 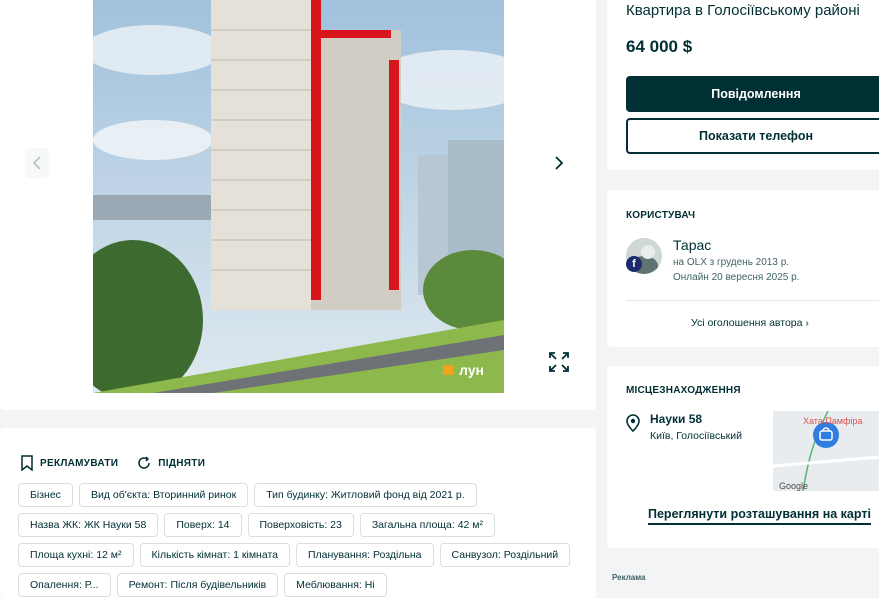 I want to click on next-photo-button, so click(x=559, y=163).